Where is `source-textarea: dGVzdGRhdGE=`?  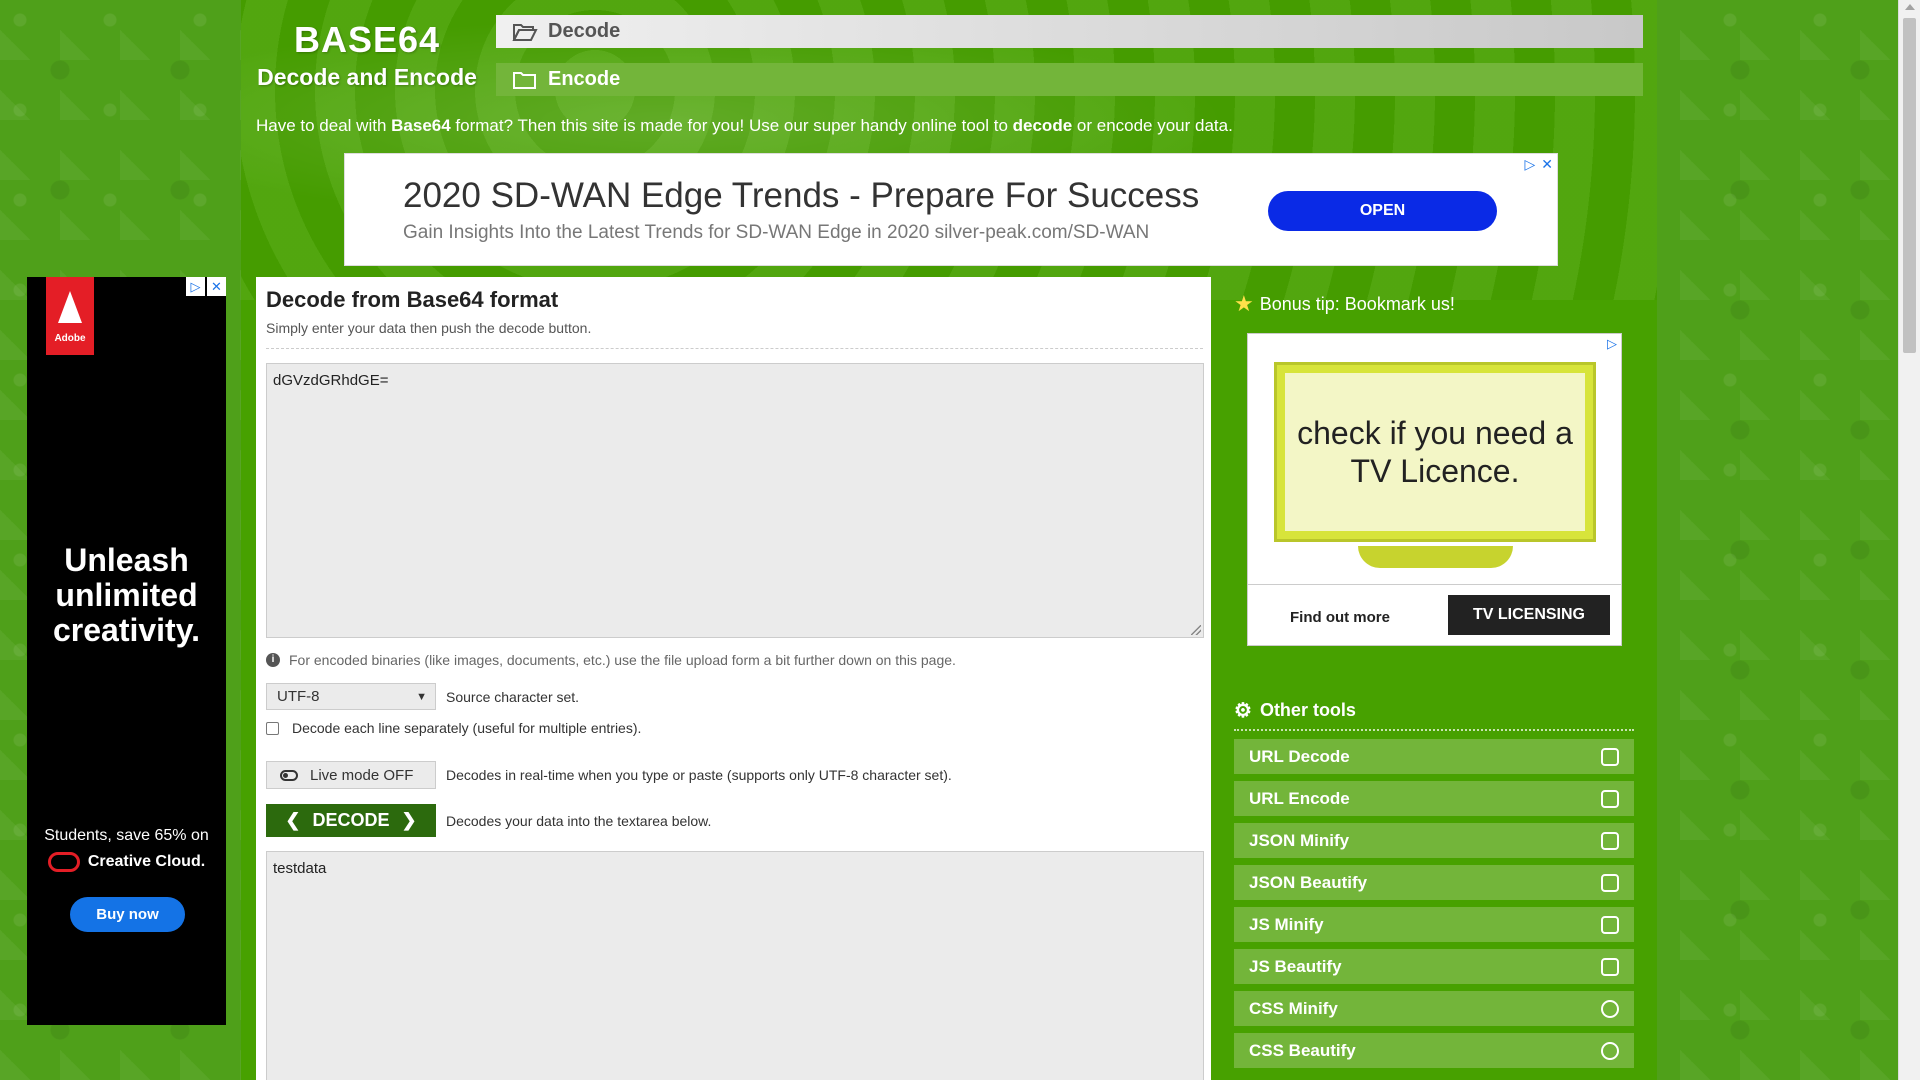
source-textarea: dGVzdGRhdGE= is located at coordinates (735, 500).